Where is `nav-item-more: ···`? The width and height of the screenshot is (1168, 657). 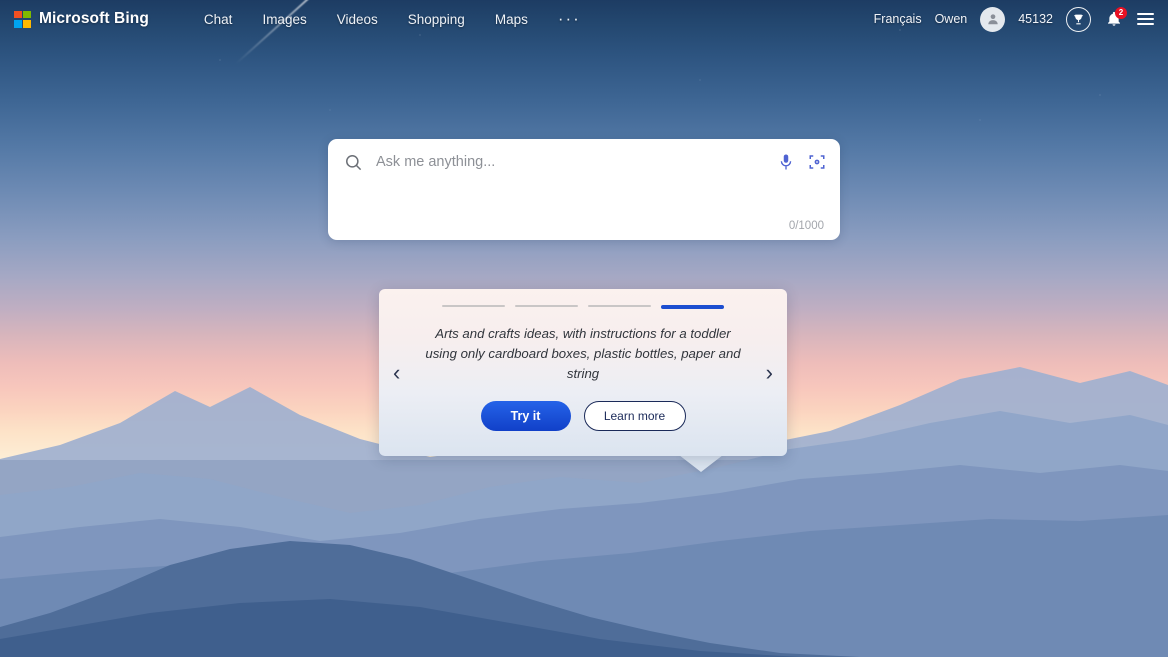 nav-item-more: ··· is located at coordinates (569, 18).